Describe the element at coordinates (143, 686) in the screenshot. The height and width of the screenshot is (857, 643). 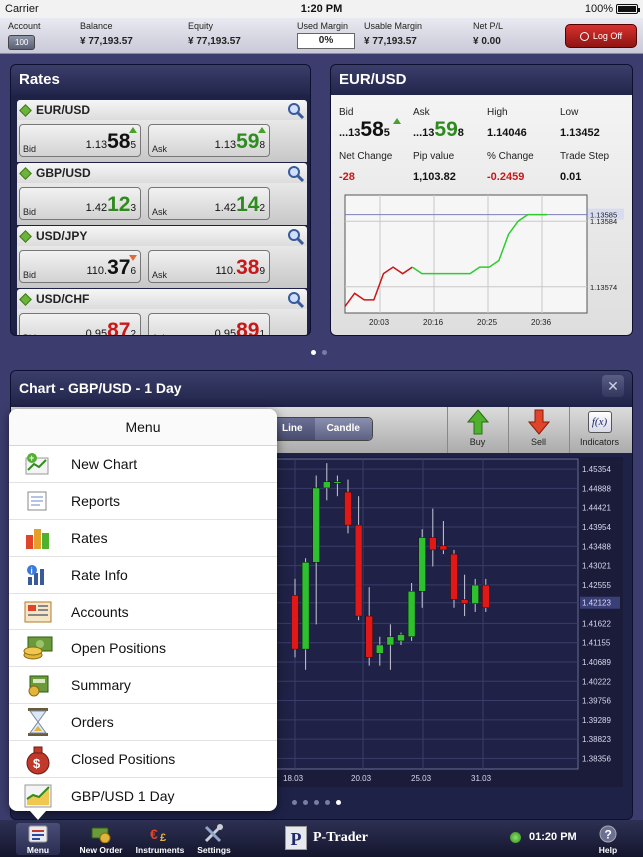
I see `menu-item-summary: Summary` at that location.